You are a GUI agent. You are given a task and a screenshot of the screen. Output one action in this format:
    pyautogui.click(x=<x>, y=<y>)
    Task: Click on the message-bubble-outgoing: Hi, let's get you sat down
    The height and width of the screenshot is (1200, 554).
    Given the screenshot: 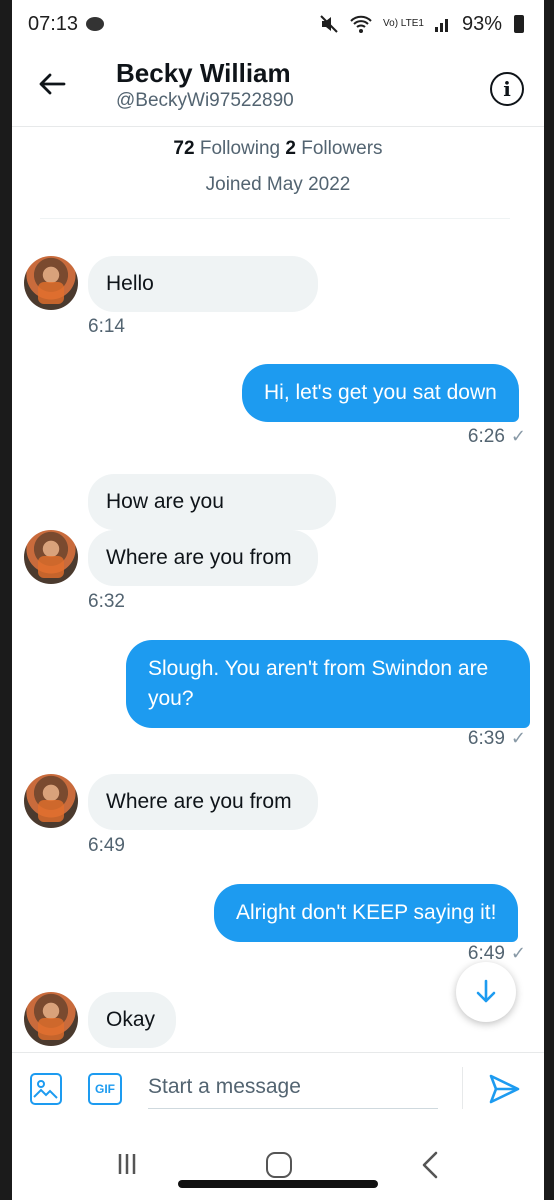 What is the action you would take?
    pyautogui.click(x=380, y=393)
    